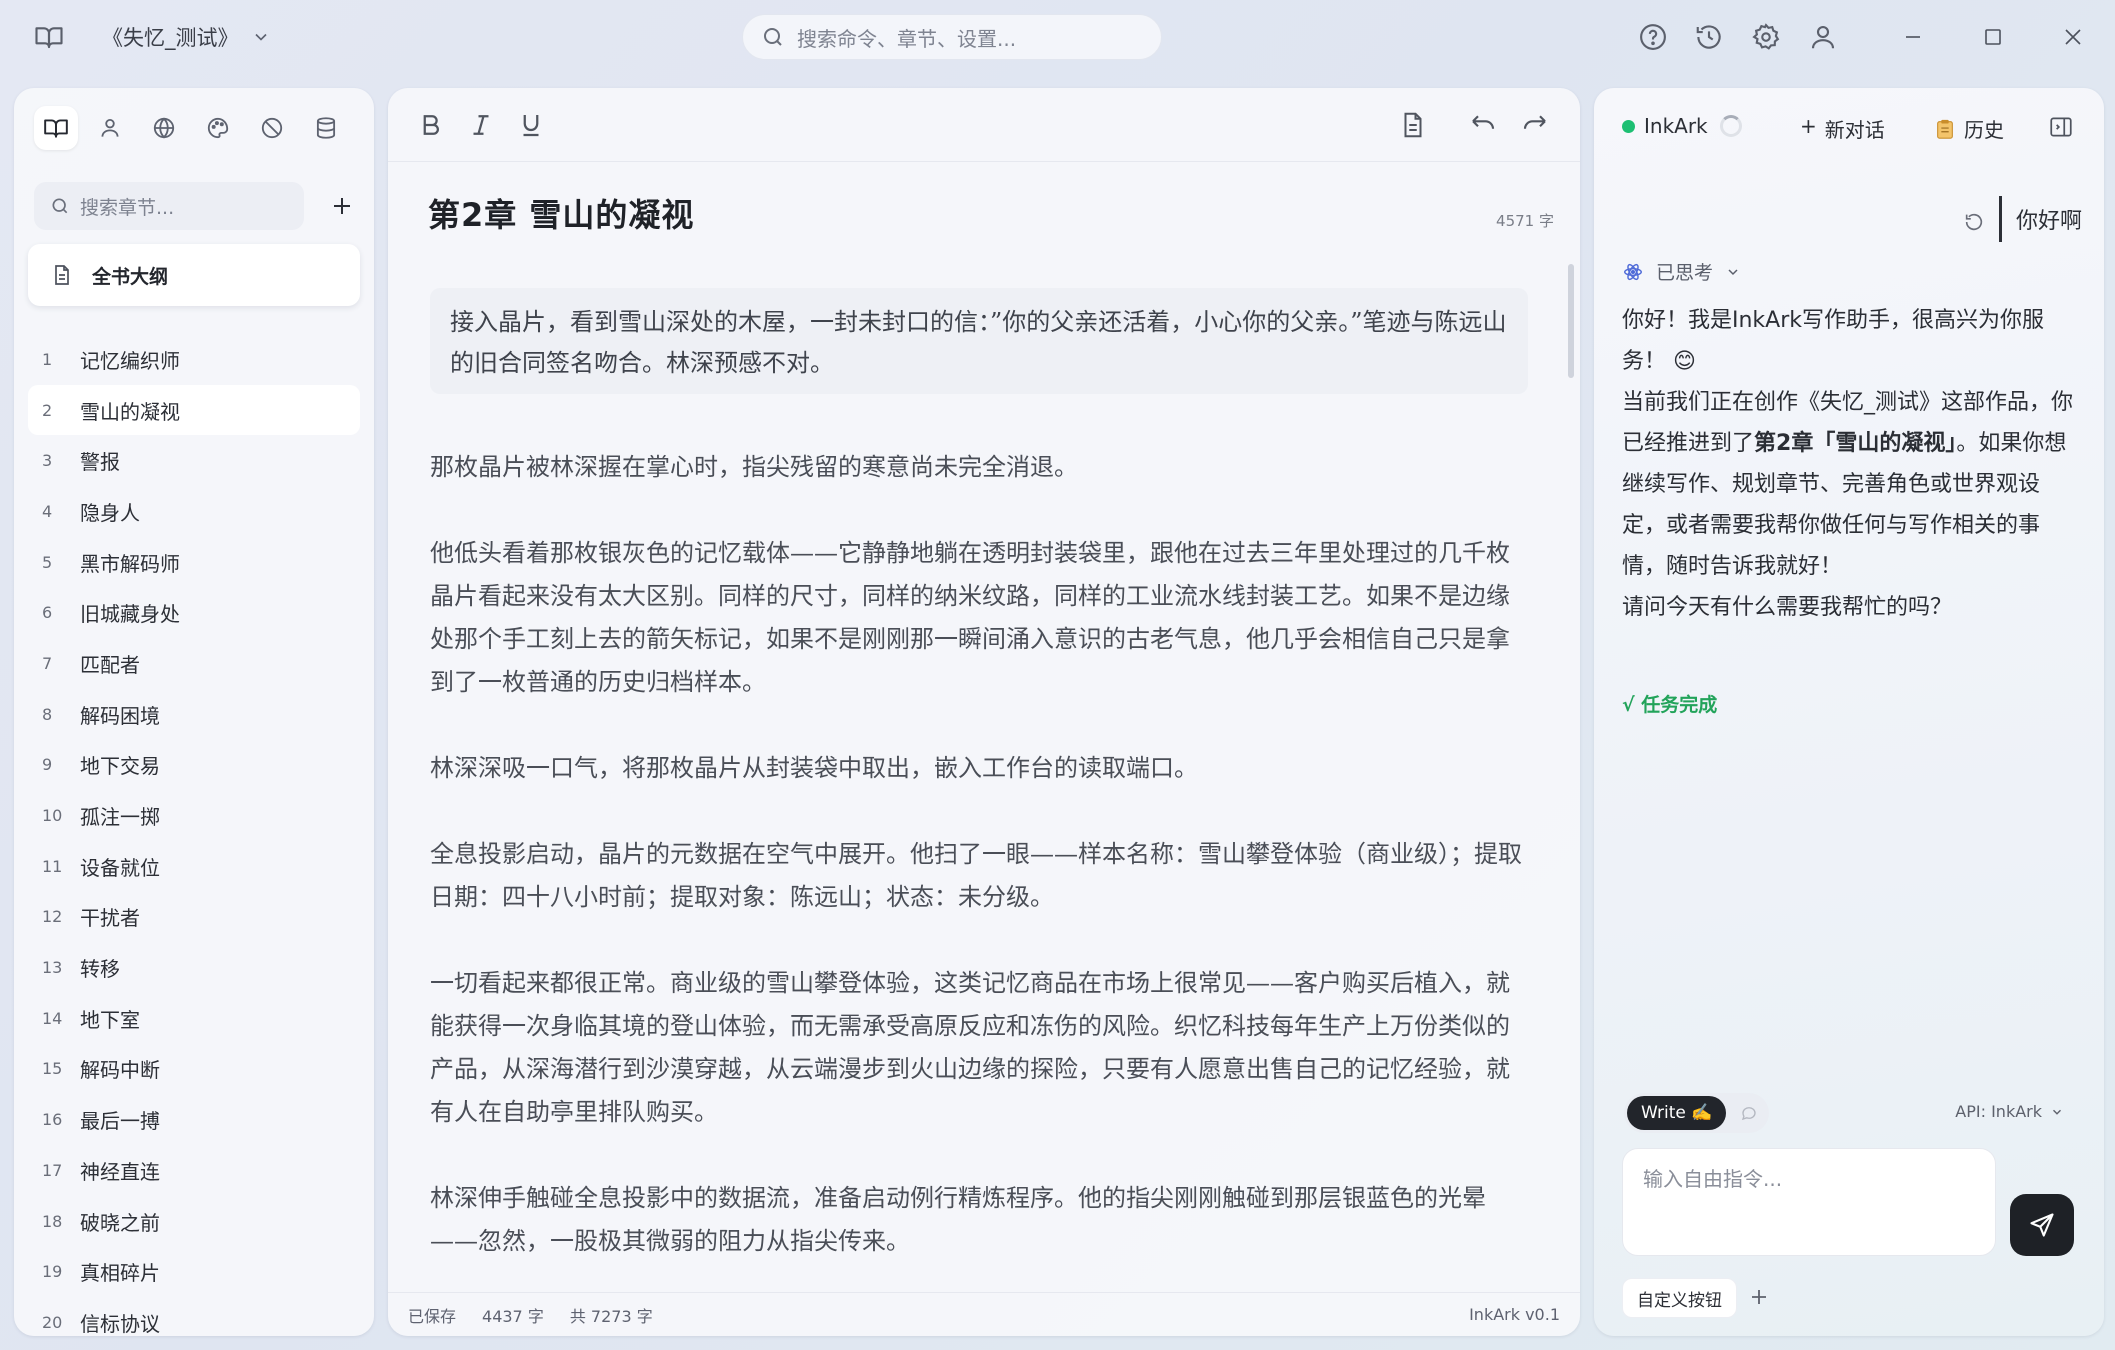  I want to click on chapter-title: 第2章 雪山的凝视, so click(561, 213).